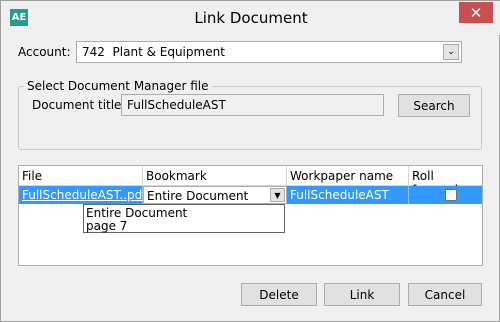 The height and width of the screenshot is (322, 500). I want to click on column-header-workpaper-name: Workpaper name, so click(348, 176).